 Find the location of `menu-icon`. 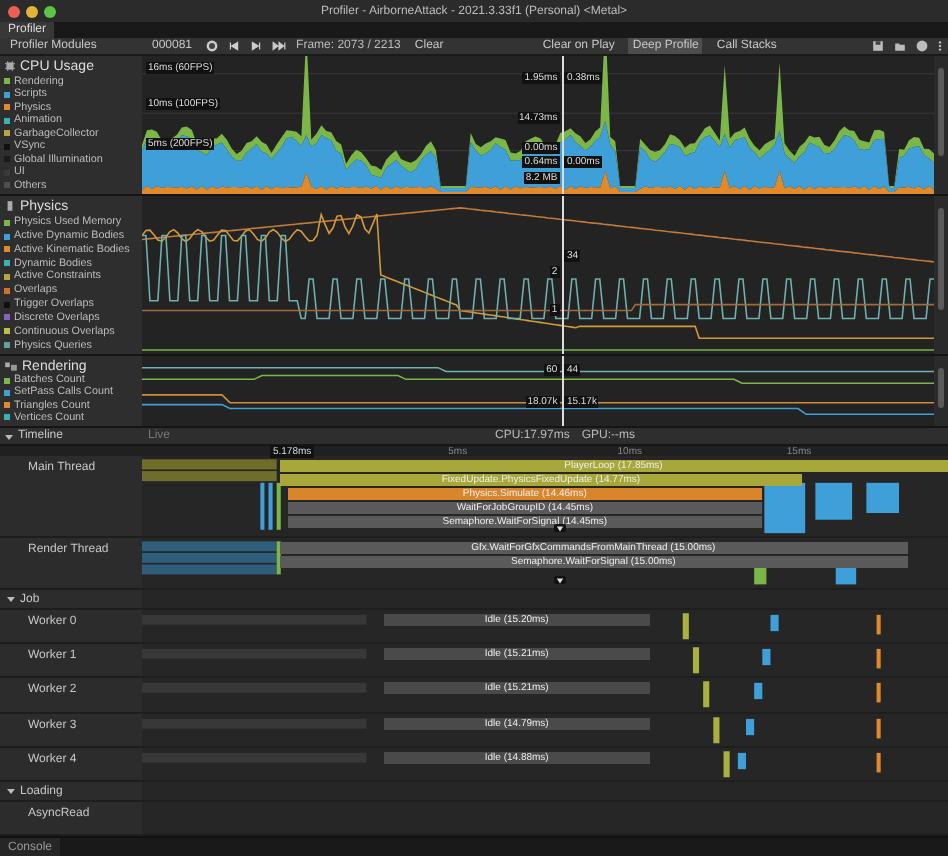

menu-icon is located at coordinates (940, 46).